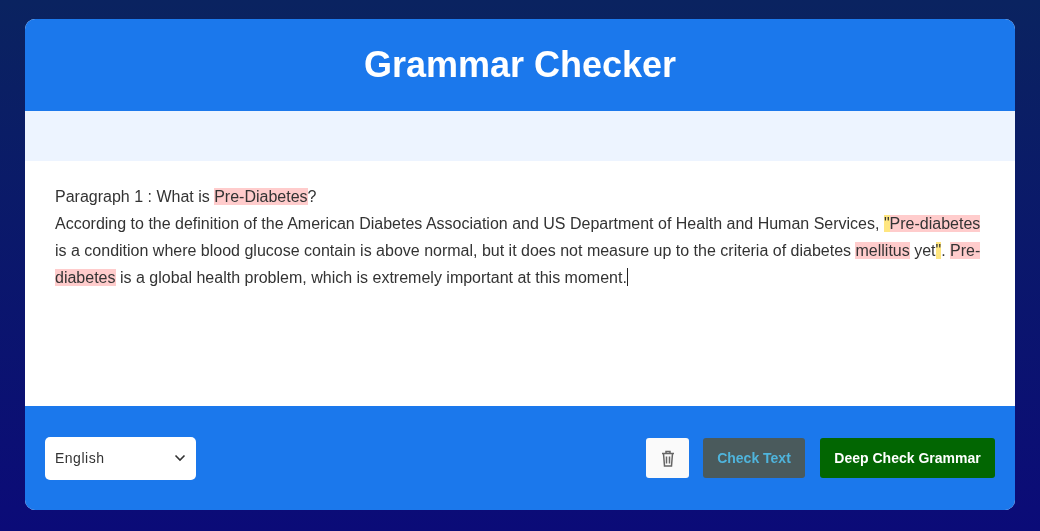 This screenshot has width=1040, height=531. Describe the element at coordinates (520, 65) in the screenshot. I see `app-title: Grammar Checker` at that location.